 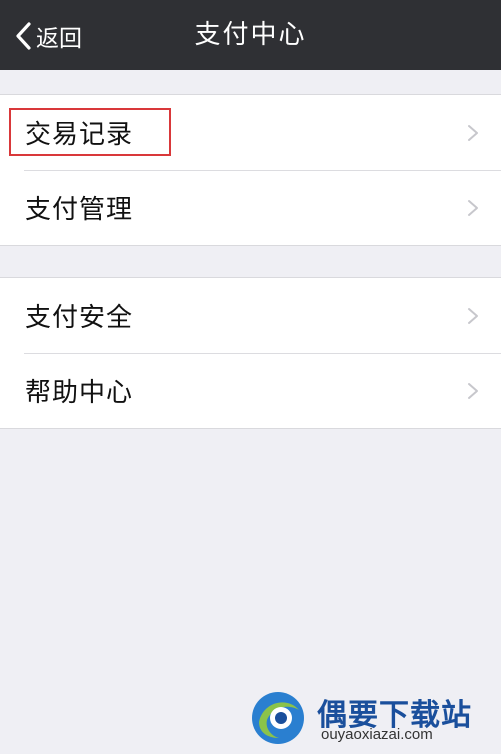 What do you see at coordinates (79, 393) in the screenshot?
I see `menu-item-label: 帮助中心` at bounding box center [79, 393].